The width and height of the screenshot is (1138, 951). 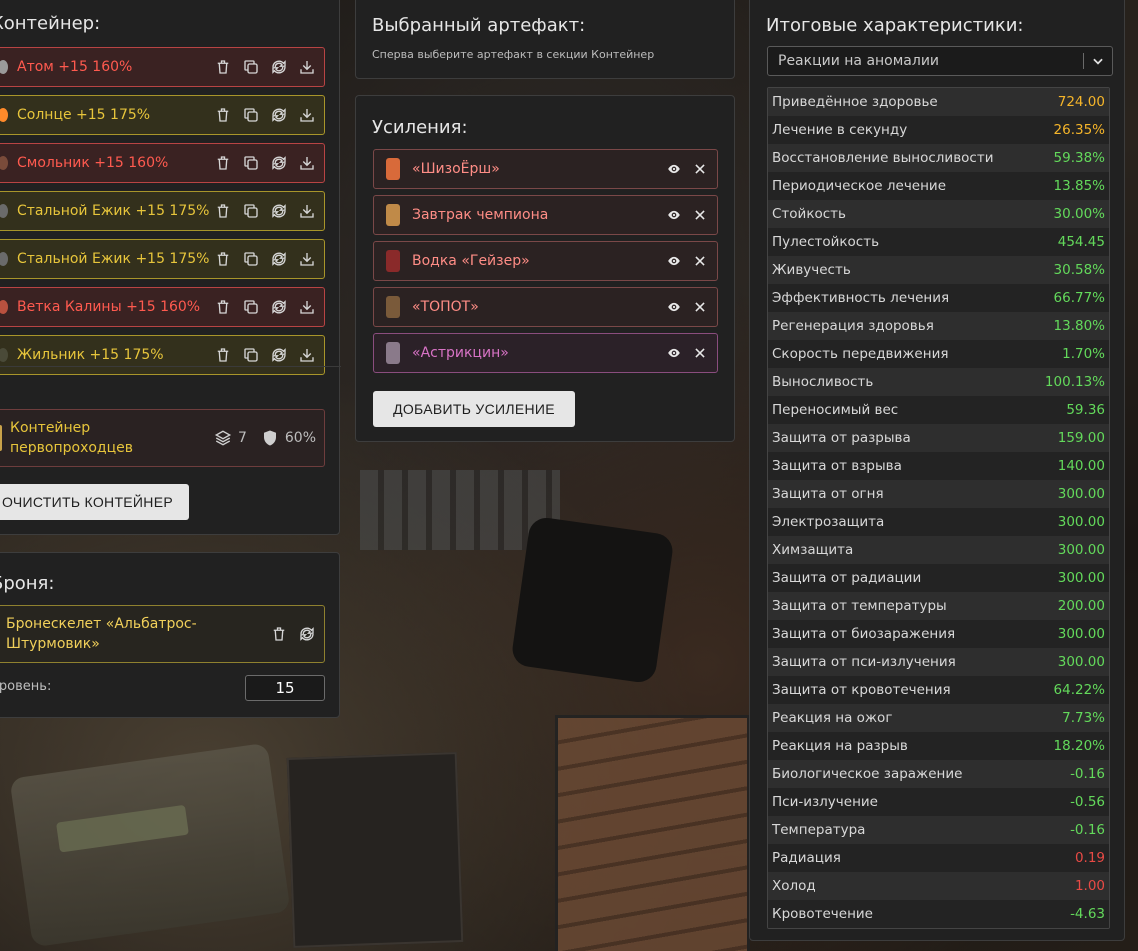 I want to click on artifact-label: Ветка Калины +15 160%, so click(x=109, y=307).